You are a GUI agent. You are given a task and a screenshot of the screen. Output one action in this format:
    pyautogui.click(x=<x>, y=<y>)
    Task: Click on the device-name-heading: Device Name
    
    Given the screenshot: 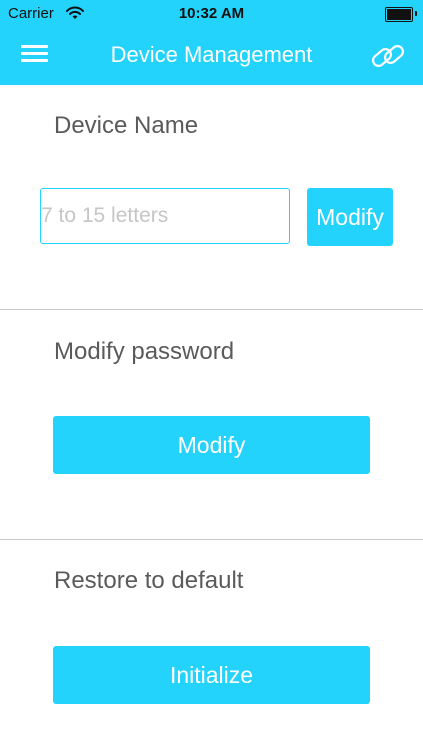 What is the action you would take?
    pyautogui.click(x=126, y=125)
    